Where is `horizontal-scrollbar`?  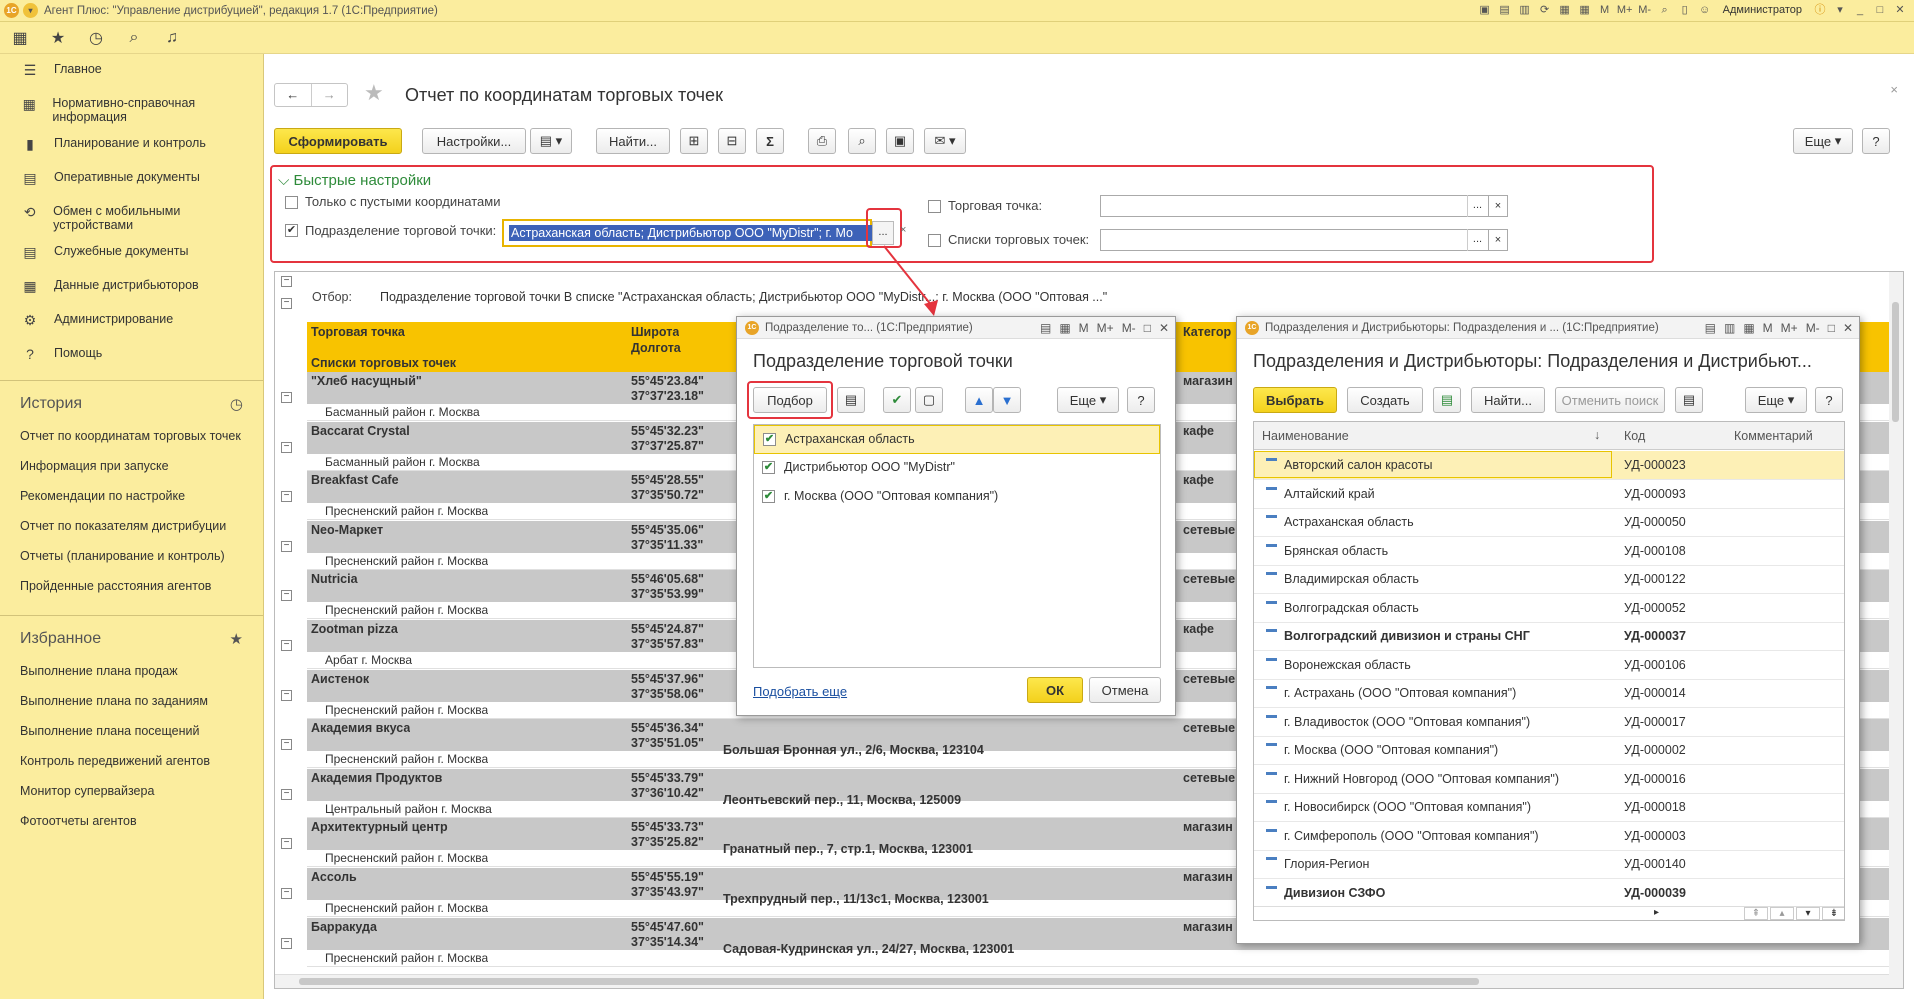 horizontal-scrollbar is located at coordinates (1089, 981).